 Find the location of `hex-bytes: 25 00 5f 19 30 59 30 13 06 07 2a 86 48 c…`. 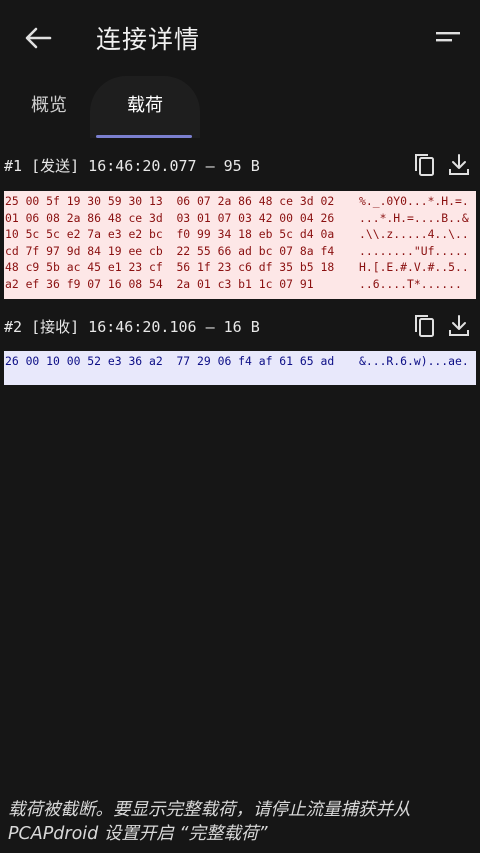

hex-bytes: 25 00 5f 19 30 59 30 13 06 07 2a 86 48 c… is located at coordinates (170, 201).